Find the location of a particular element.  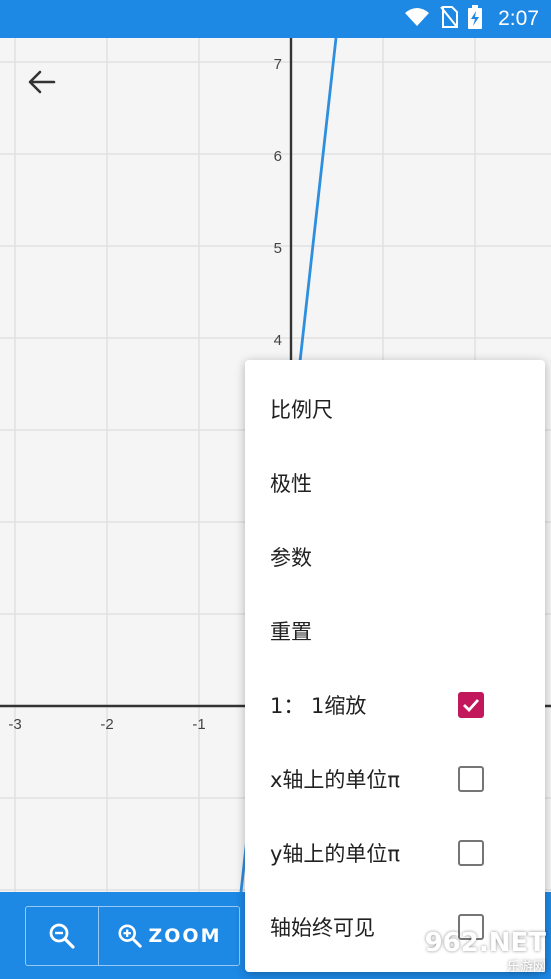

zoom-out-icon is located at coordinates (62, 936).